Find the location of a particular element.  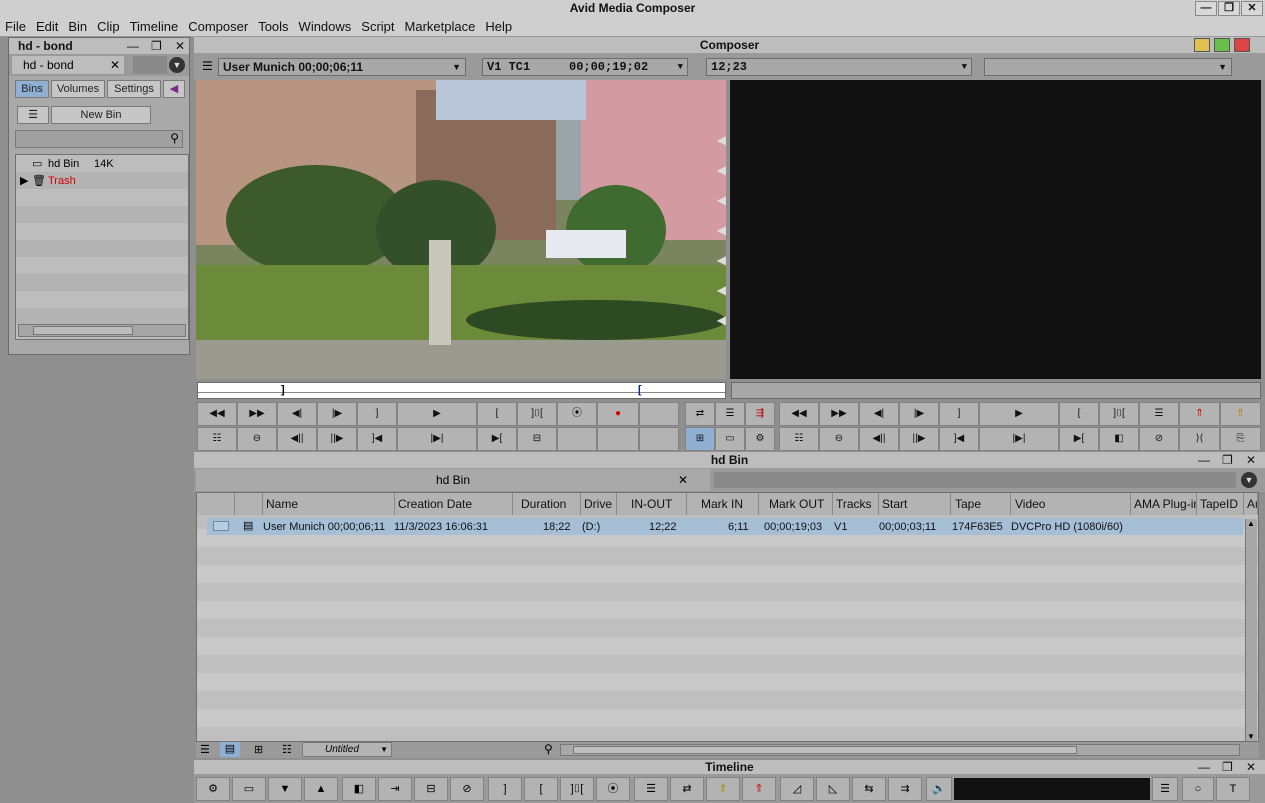

source-clip-menu: User Munich 00;00;06;11 ▼ is located at coordinates (342, 67).